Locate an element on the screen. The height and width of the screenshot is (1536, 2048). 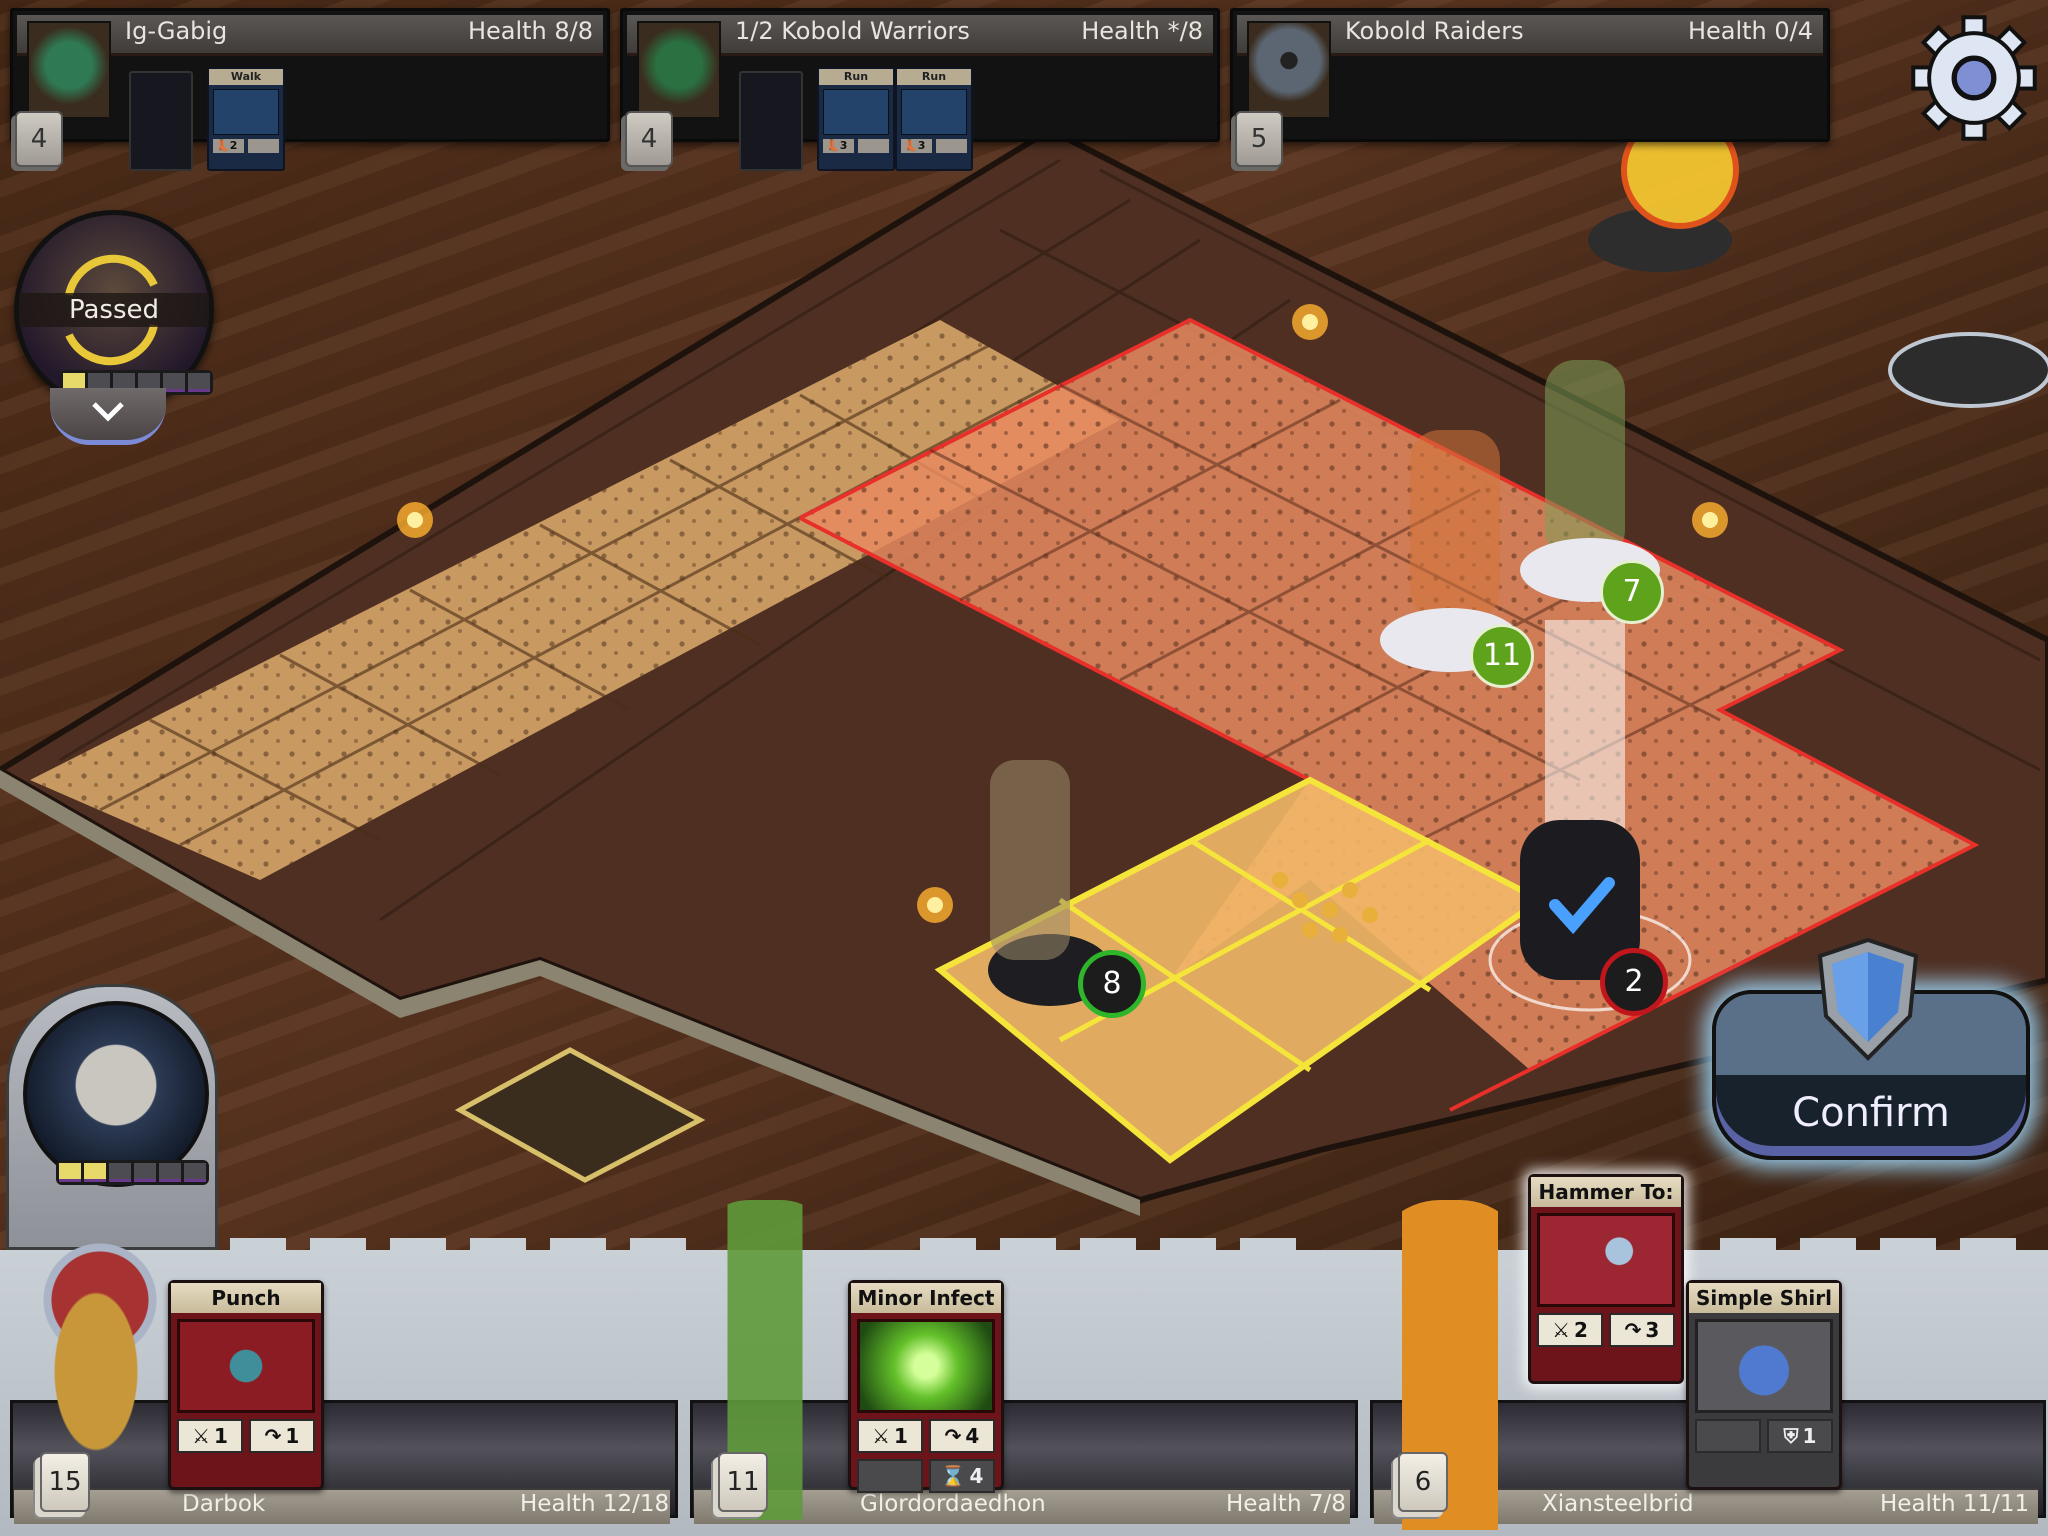
hero-figure-xiansteelbrid is located at coordinates (1450, 1365).